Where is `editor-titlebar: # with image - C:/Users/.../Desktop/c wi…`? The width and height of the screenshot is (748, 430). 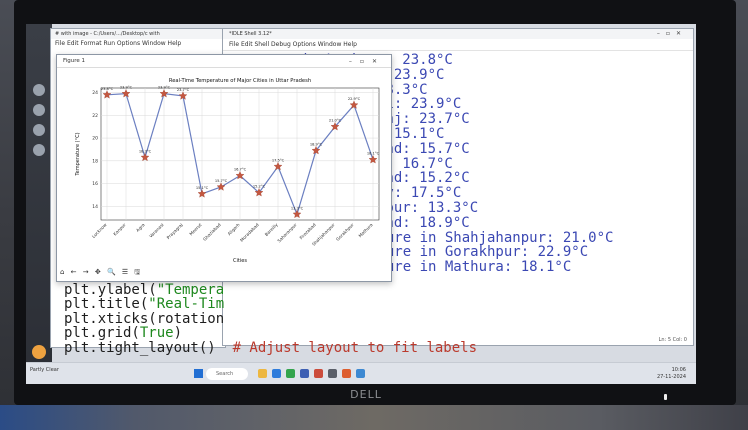 editor-titlebar: # with image - C:/Users/.../Desktop/c wi… is located at coordinates (138, 34).